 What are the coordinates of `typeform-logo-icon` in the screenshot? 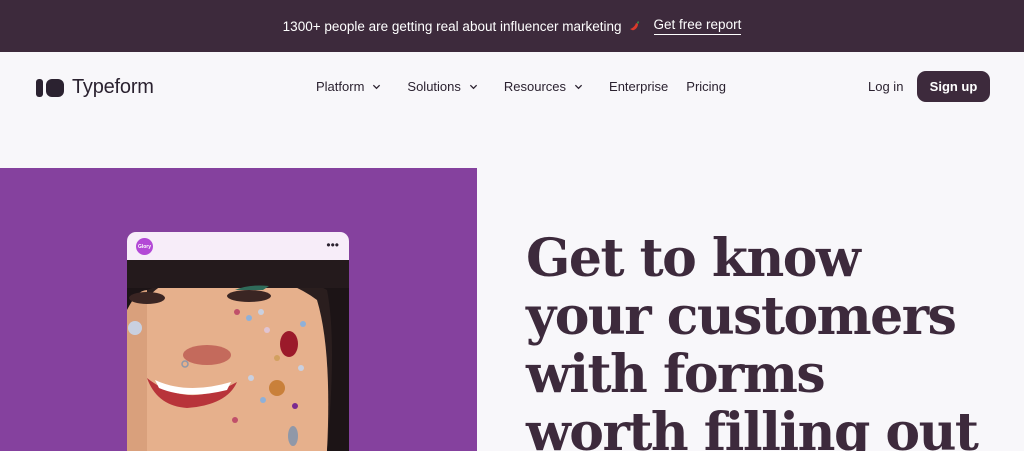 It's located at (50, 87).